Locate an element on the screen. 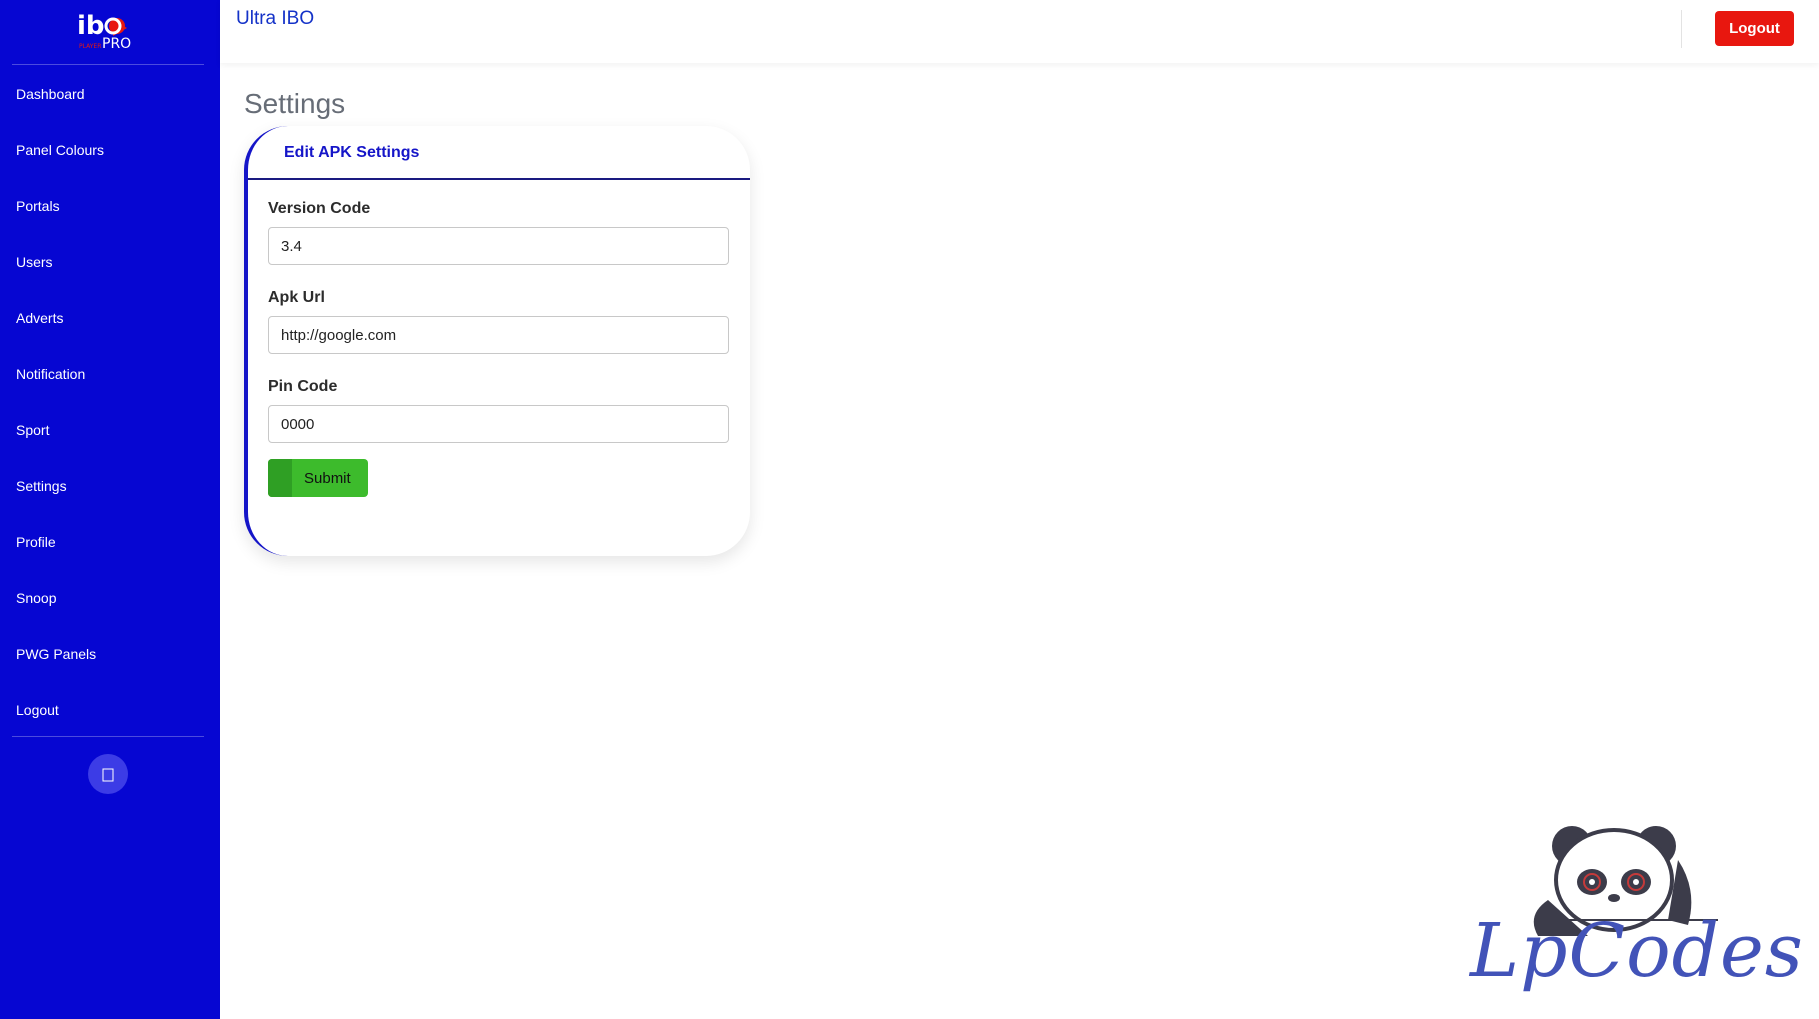  sidebar-item-users: Users is located at coordinates (110, 262).